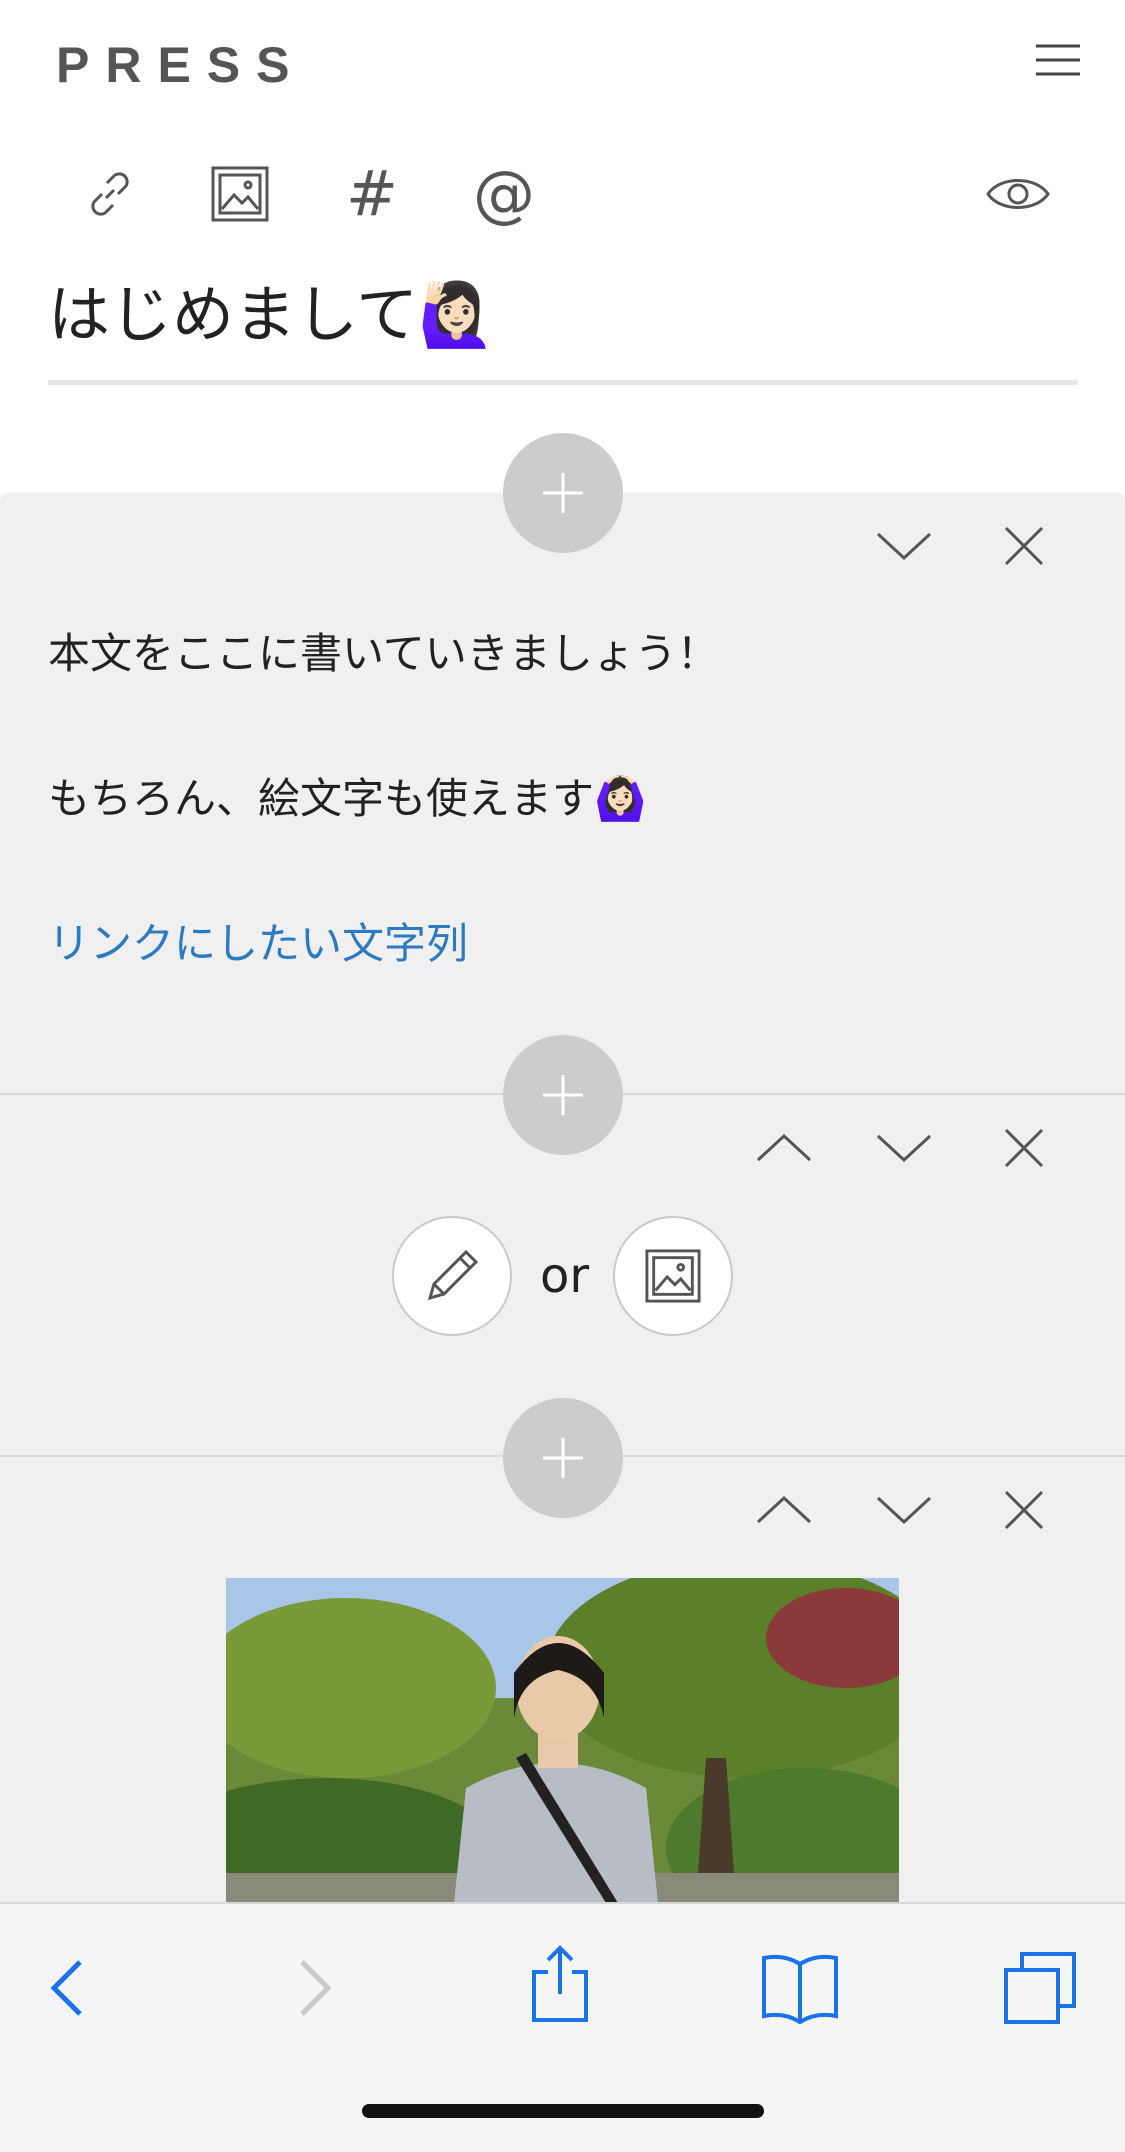  I want to click on title-text: はじめまして, so click(233, 314).